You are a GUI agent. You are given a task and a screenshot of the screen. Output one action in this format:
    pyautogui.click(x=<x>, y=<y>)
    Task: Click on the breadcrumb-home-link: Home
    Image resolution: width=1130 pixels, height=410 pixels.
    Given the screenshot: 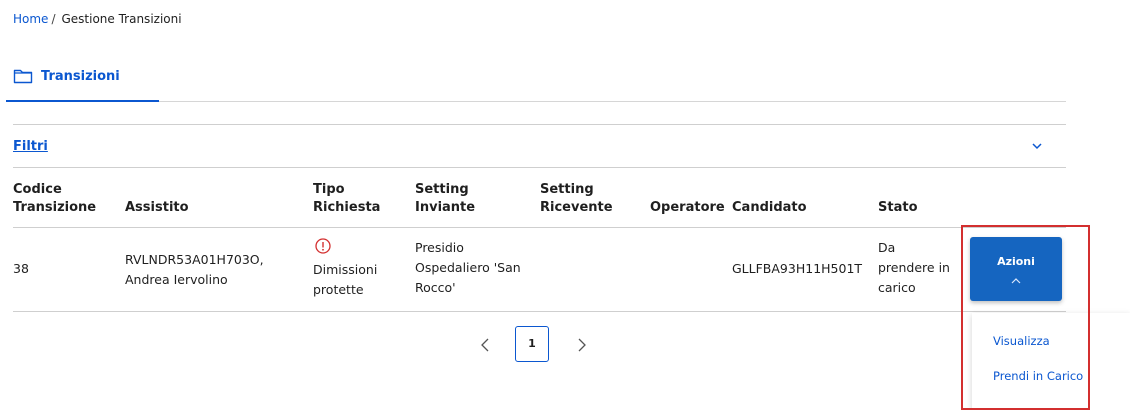 What is the action you would take?
    pyautogui.click(x=30, y=19)
    